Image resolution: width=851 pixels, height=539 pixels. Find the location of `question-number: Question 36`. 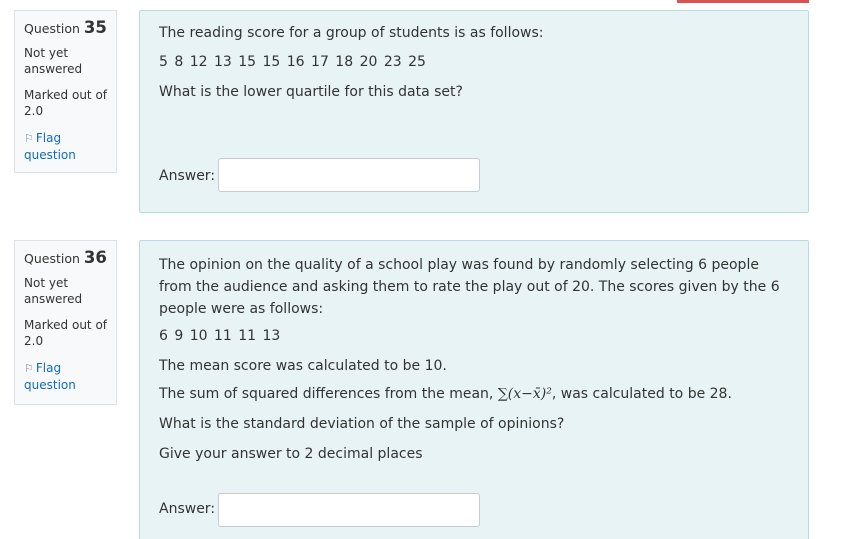

question-number: Question 36 is located at coordinates (65, 258).